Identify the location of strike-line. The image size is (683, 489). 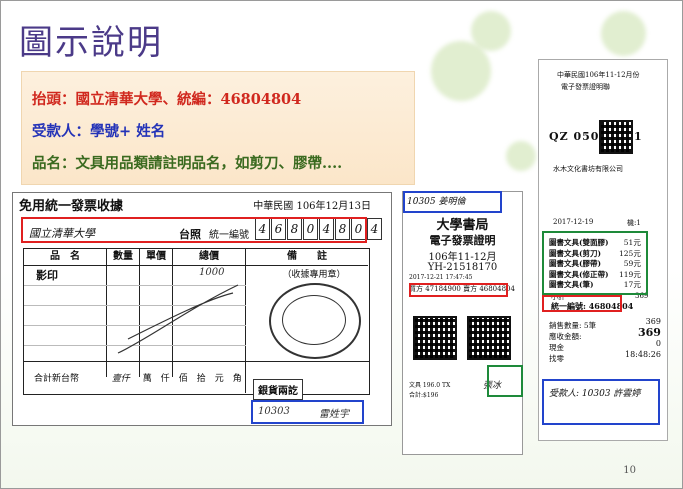
(178, 319).